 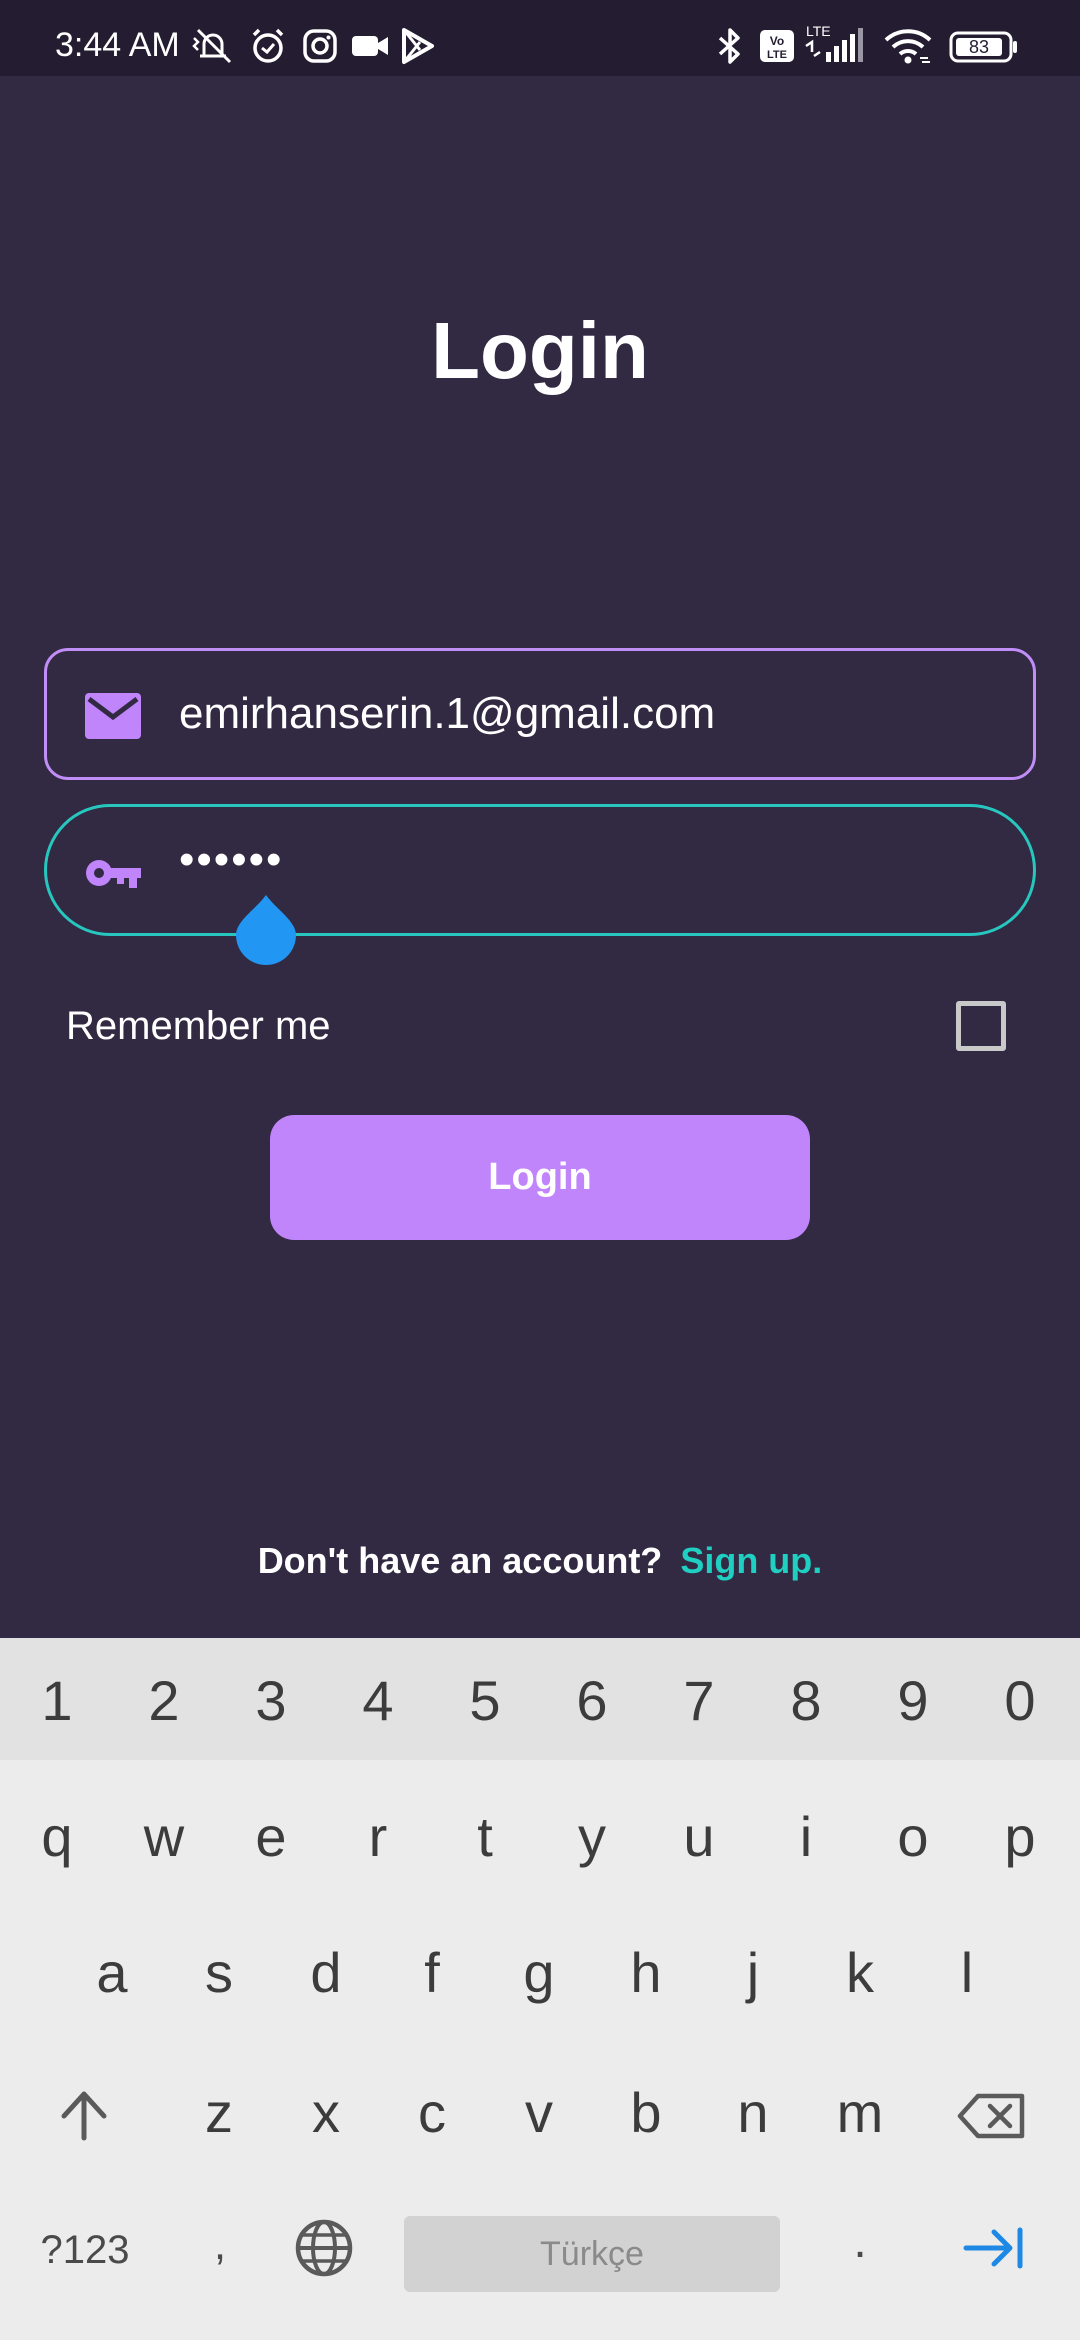 What do you see at coordinates (979, 47) in the screenshot?
I see `battery-level-text: 83` at bounding box center [979, 47].